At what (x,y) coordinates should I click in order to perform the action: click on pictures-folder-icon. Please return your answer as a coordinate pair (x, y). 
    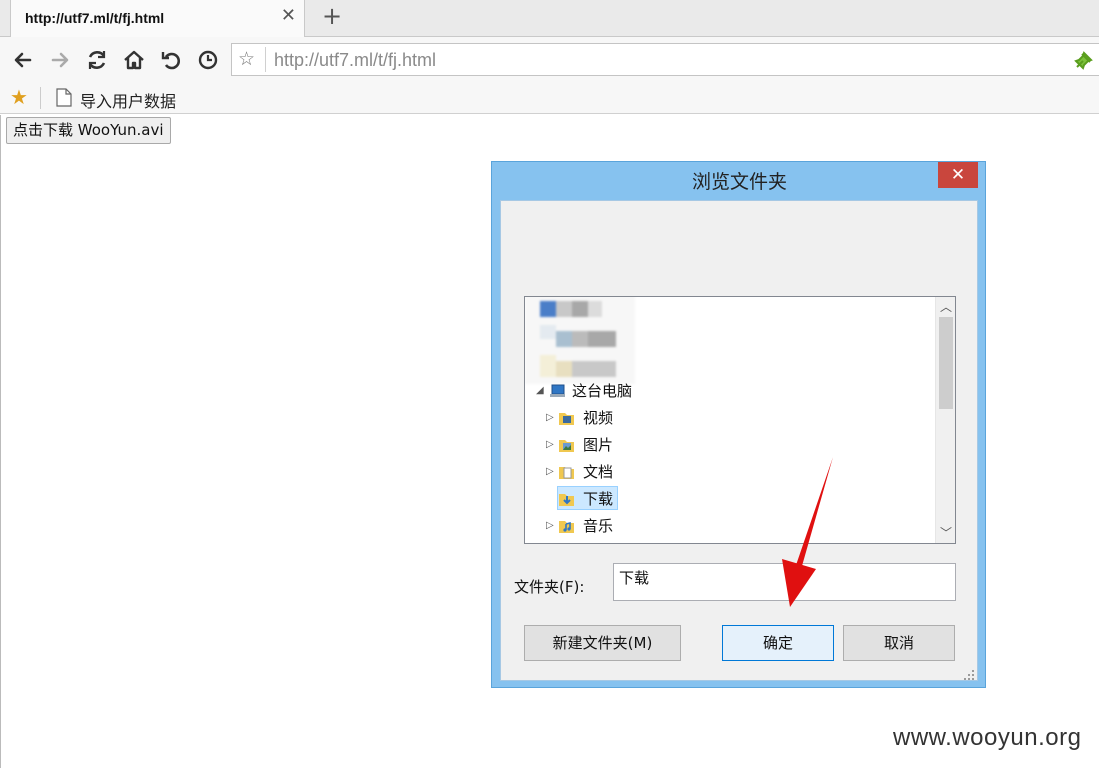
    Looking at the image, I should click on (566, 445).